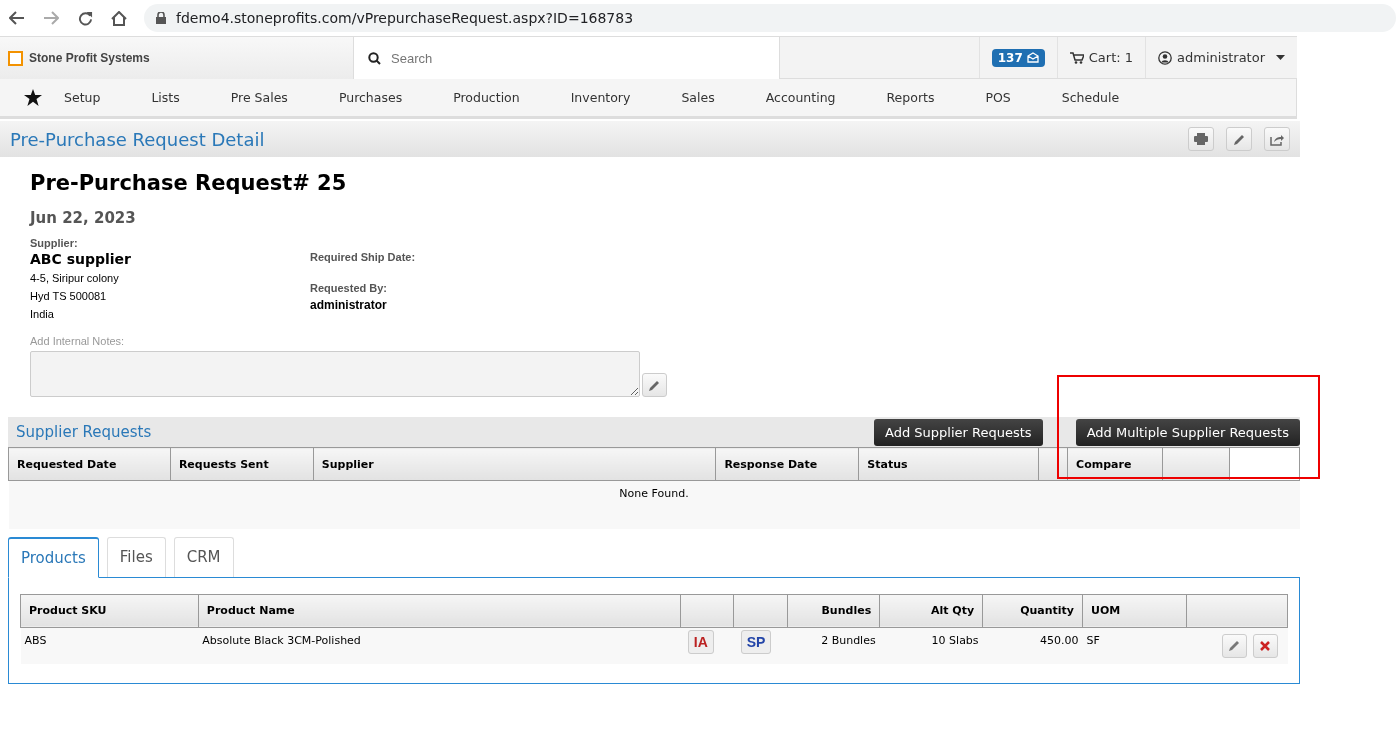  I want to click on share-button, so click(1277, 139).